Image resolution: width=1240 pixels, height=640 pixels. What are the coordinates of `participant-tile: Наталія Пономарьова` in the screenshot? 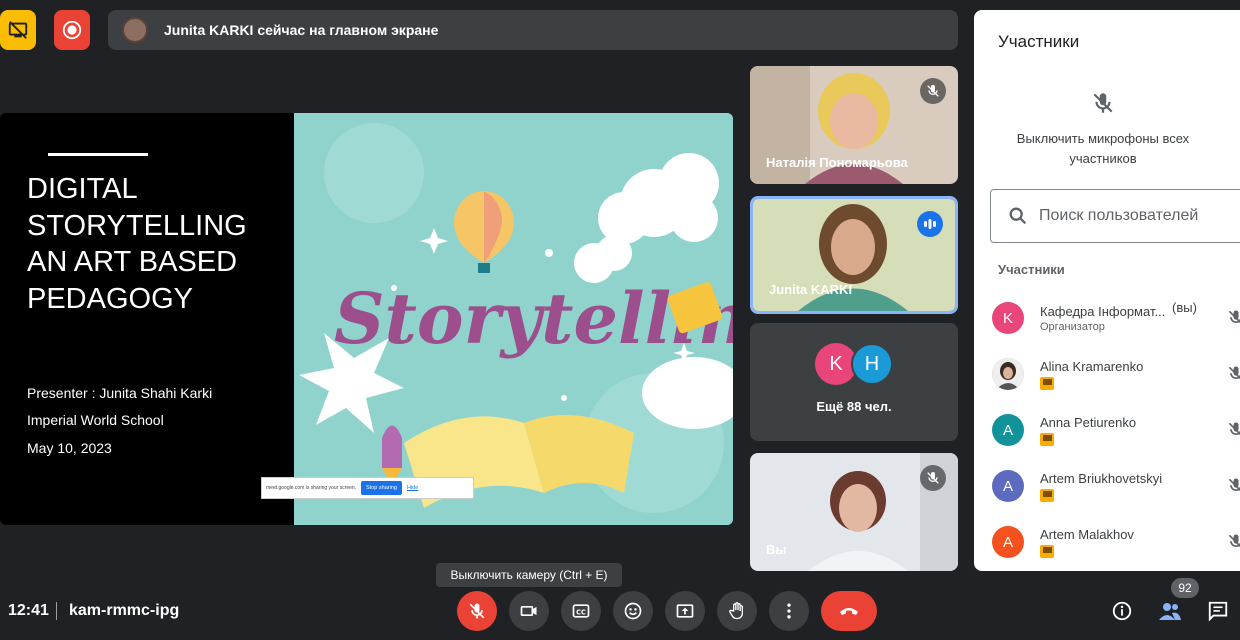 It's located at (854, 125).